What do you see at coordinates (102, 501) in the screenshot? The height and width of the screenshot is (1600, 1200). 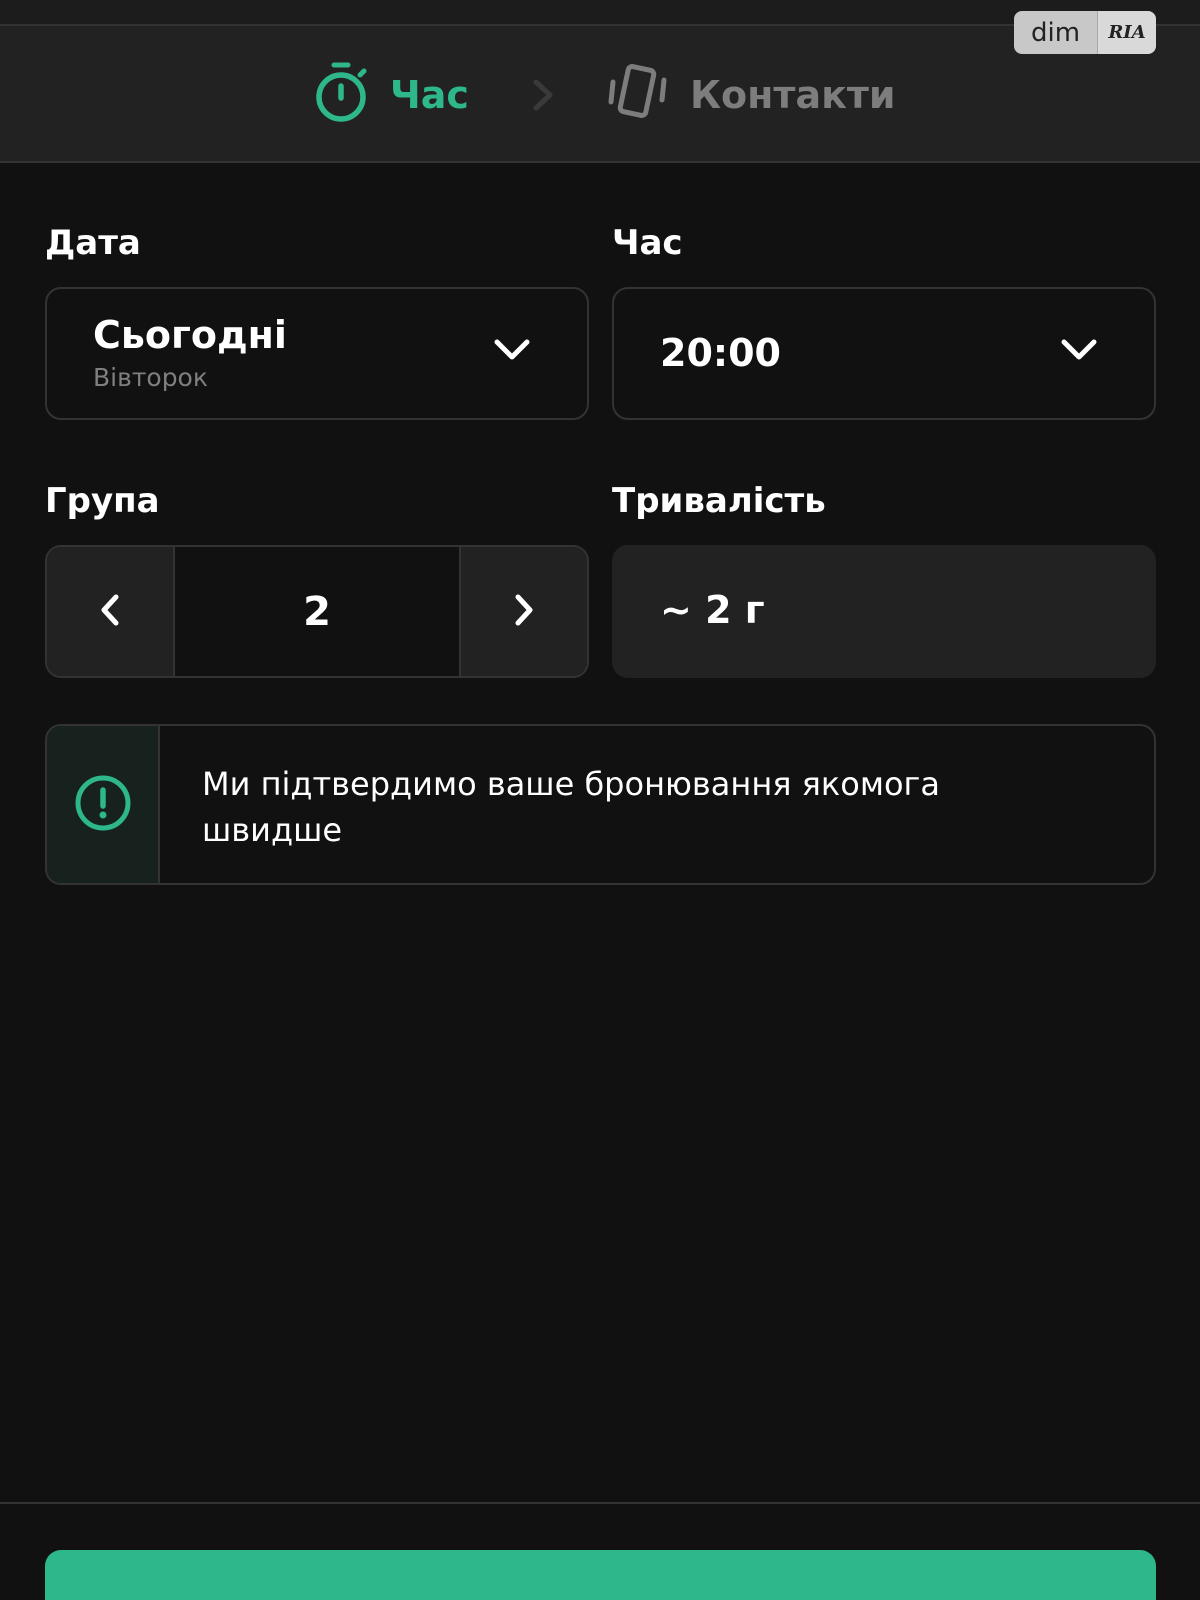 I see `group-label: Група` at bounding box center [102, 501].